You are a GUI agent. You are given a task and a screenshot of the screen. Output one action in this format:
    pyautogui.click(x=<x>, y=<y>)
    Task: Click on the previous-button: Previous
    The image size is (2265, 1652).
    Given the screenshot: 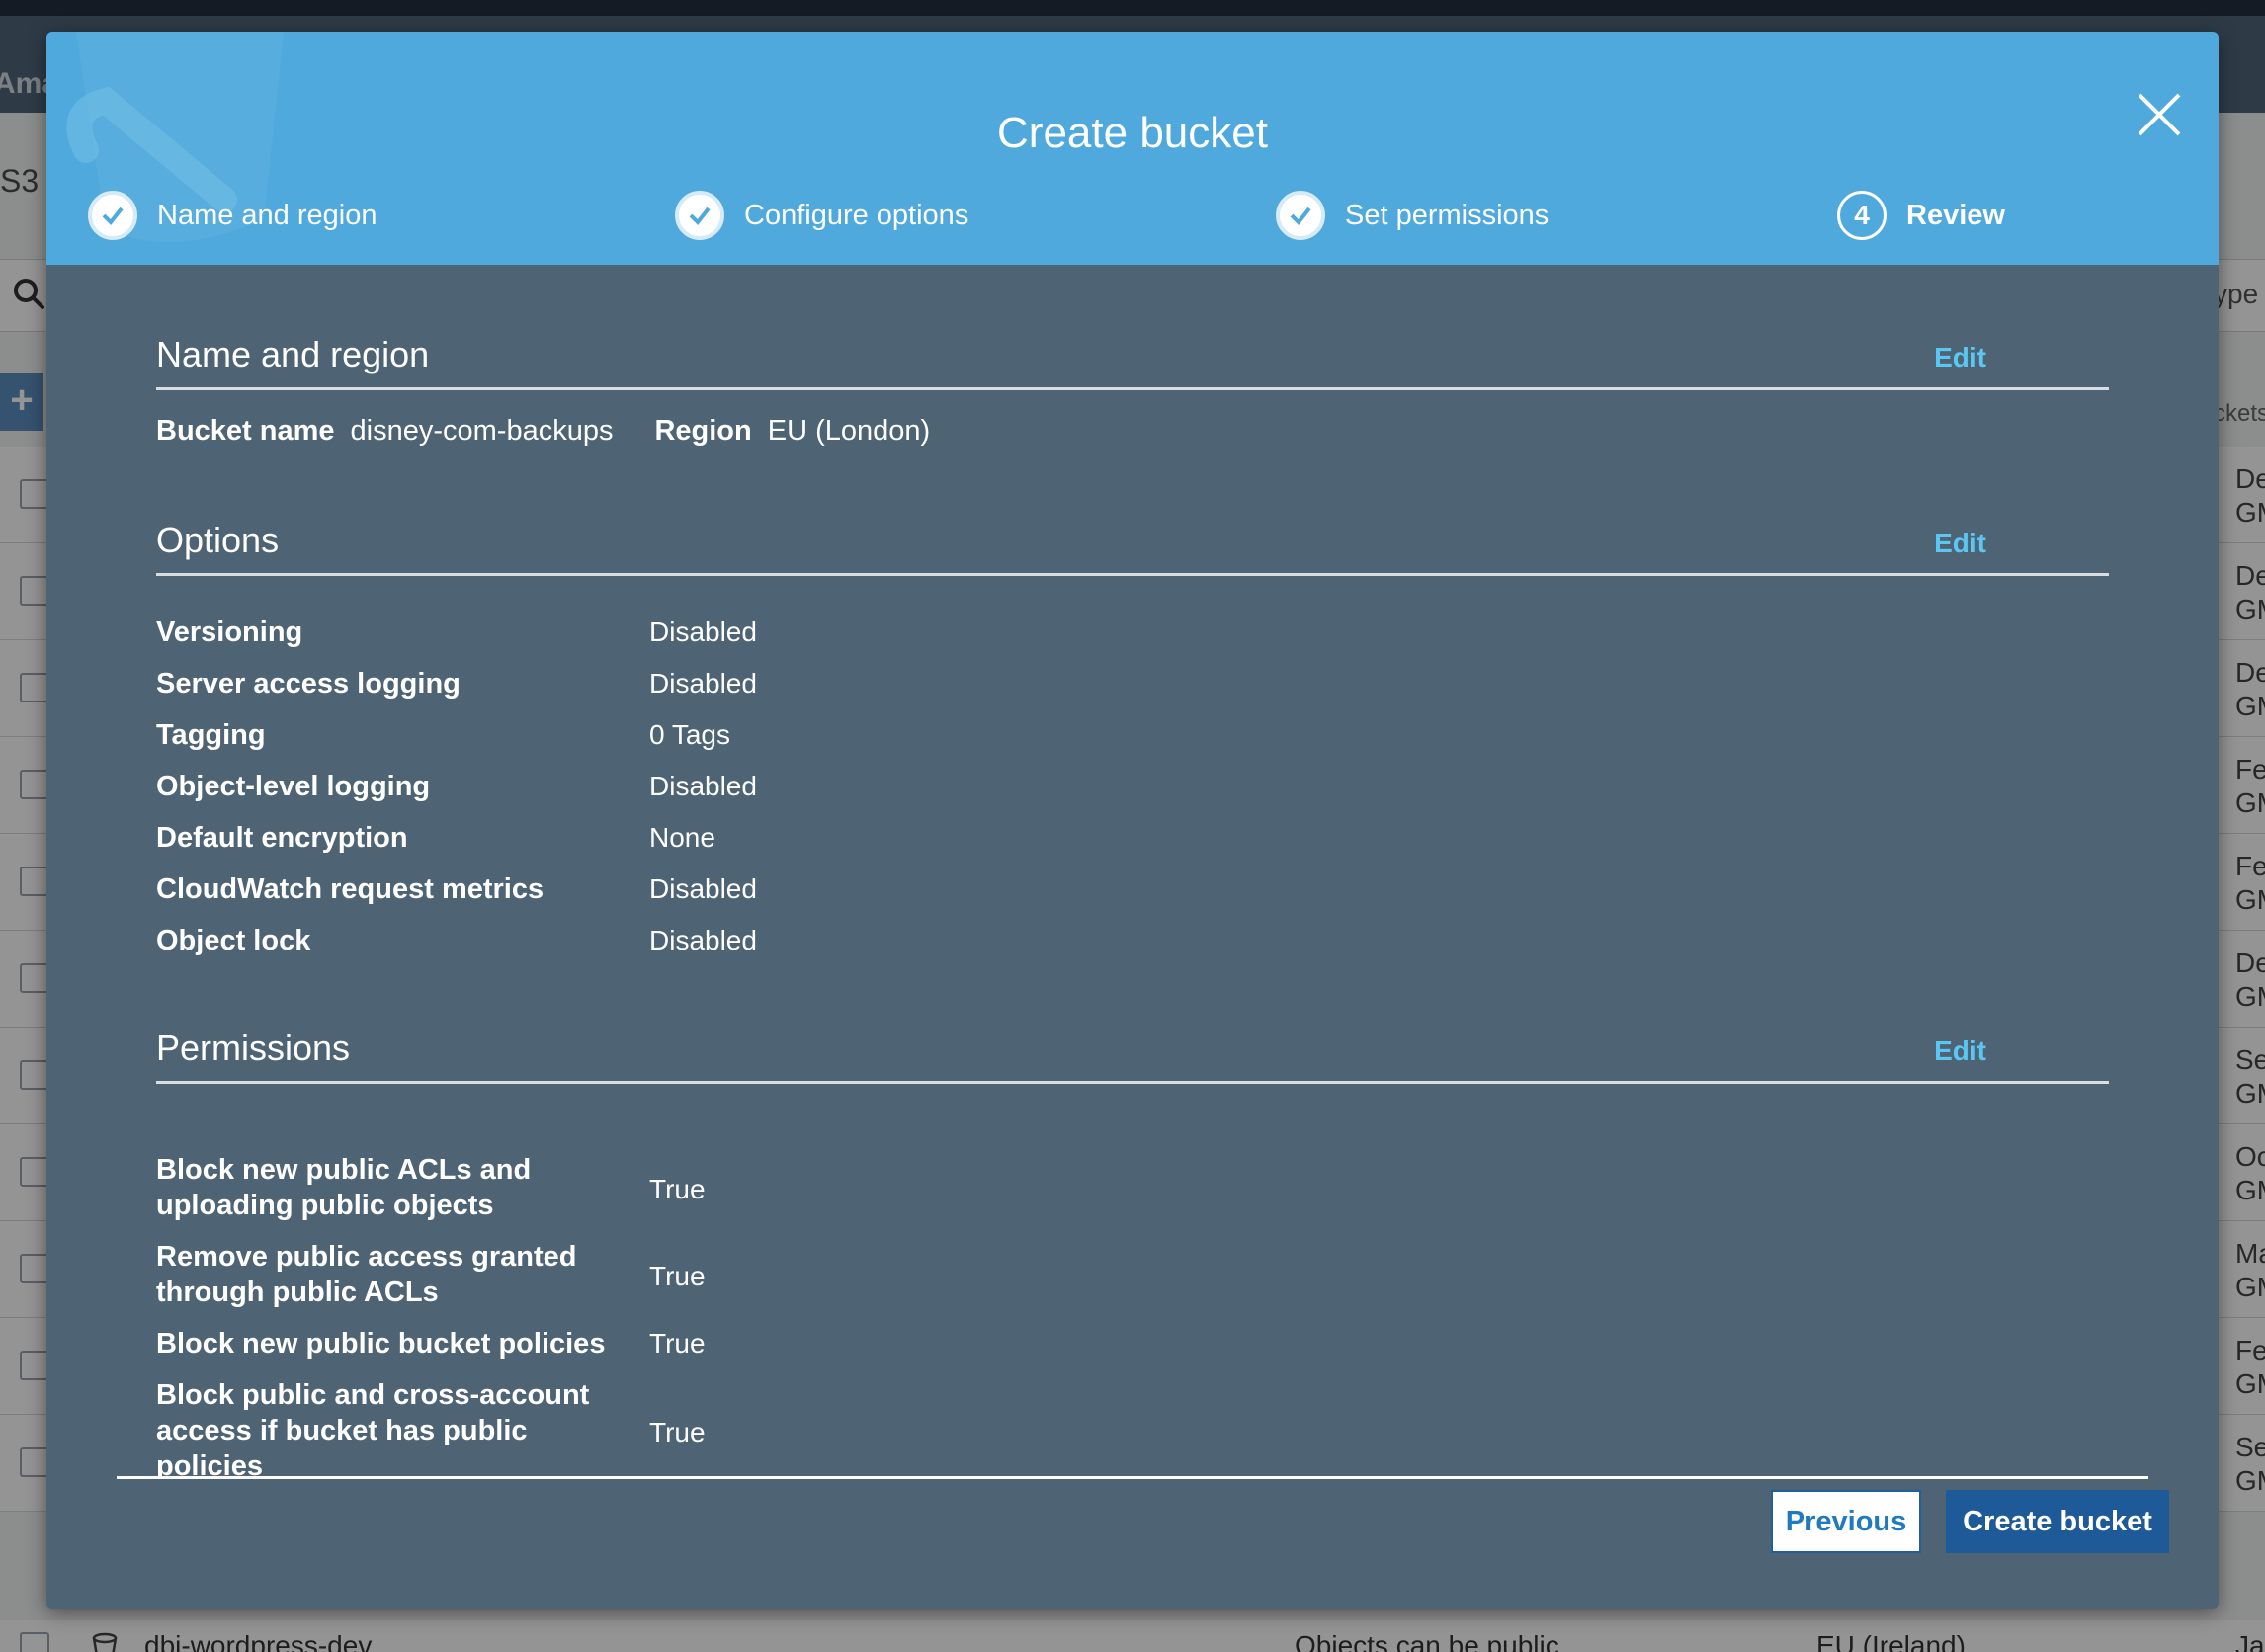 What is the action you would take?
    pyautogui.click(x=1846, y=1521)
    